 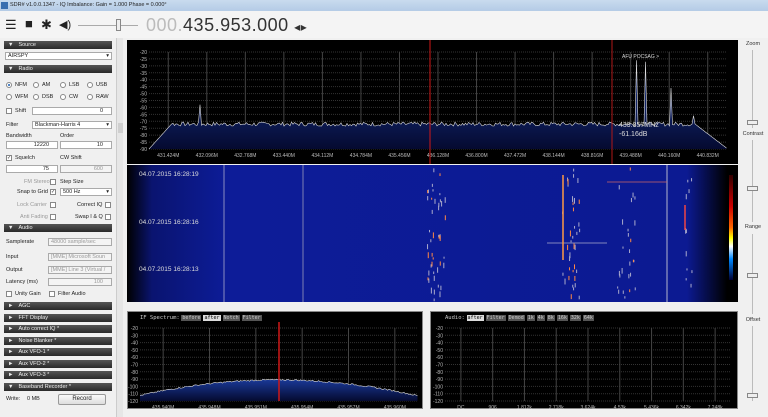 I want to click on filter-audio-checkbox, so click(x=52, y=294).